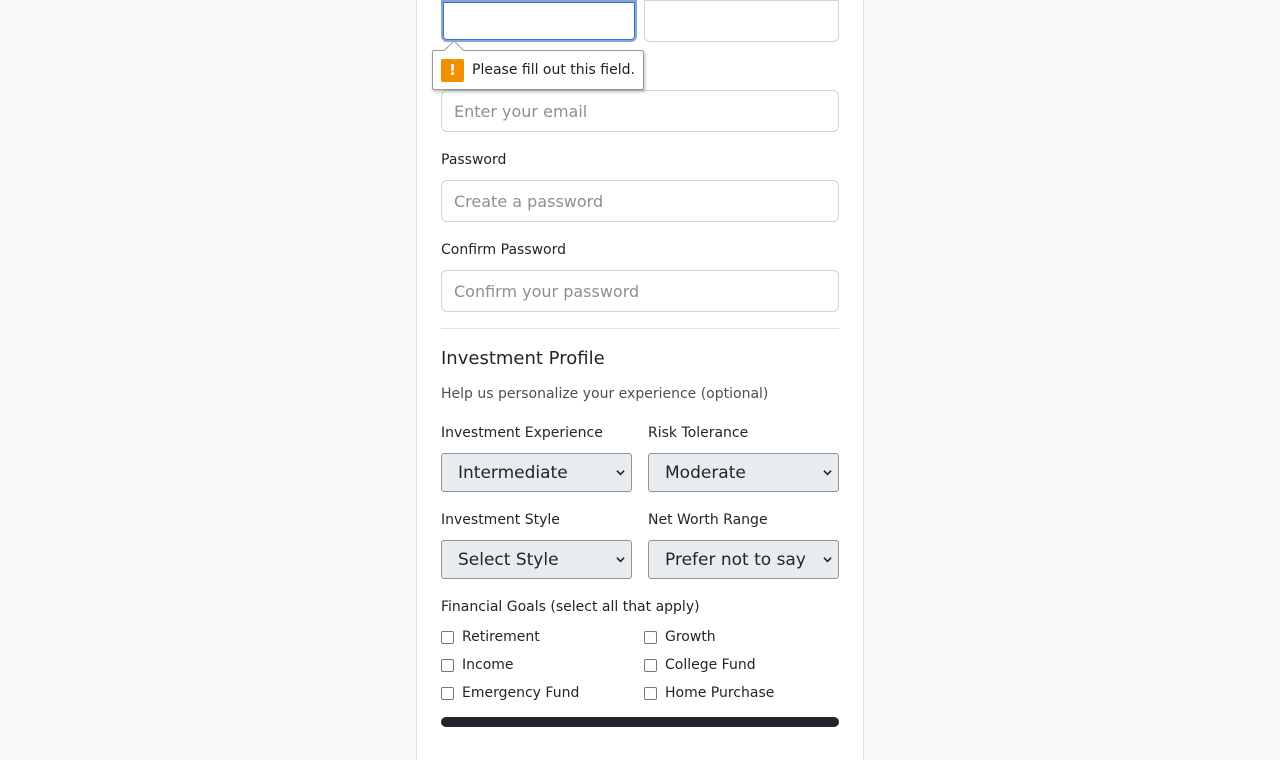  I want to click on goal-checkbox-retirement, so click(447, 637).